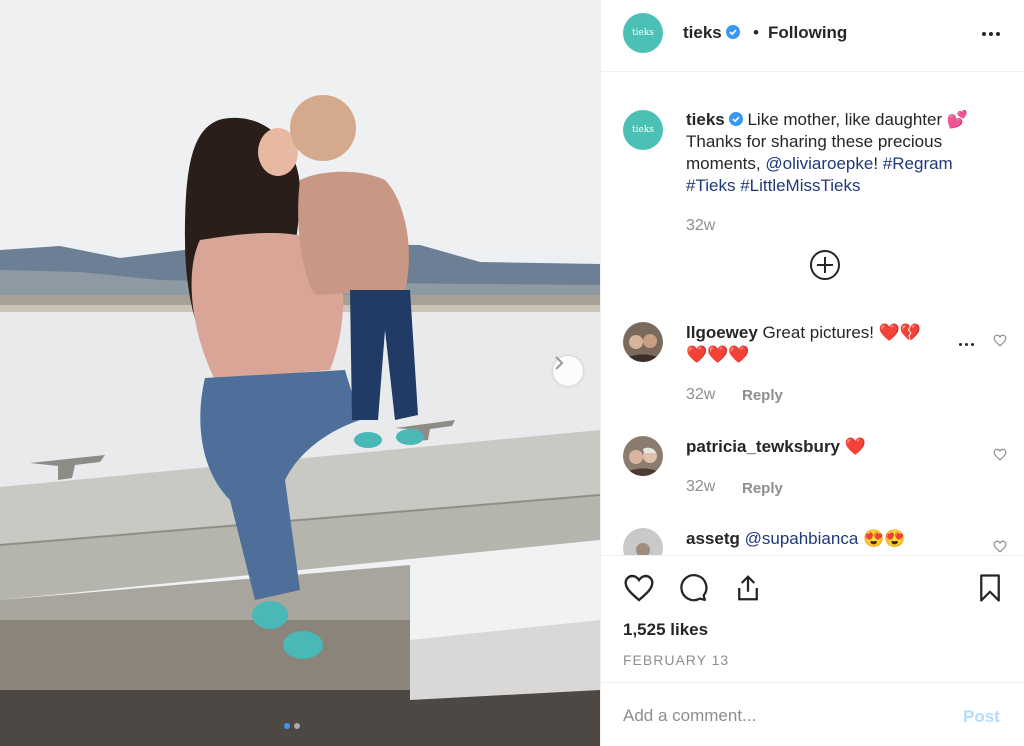  Describe the element at coordinates (726, 163) in the screenshot. I see `caption-line-3: moments,` at that location.